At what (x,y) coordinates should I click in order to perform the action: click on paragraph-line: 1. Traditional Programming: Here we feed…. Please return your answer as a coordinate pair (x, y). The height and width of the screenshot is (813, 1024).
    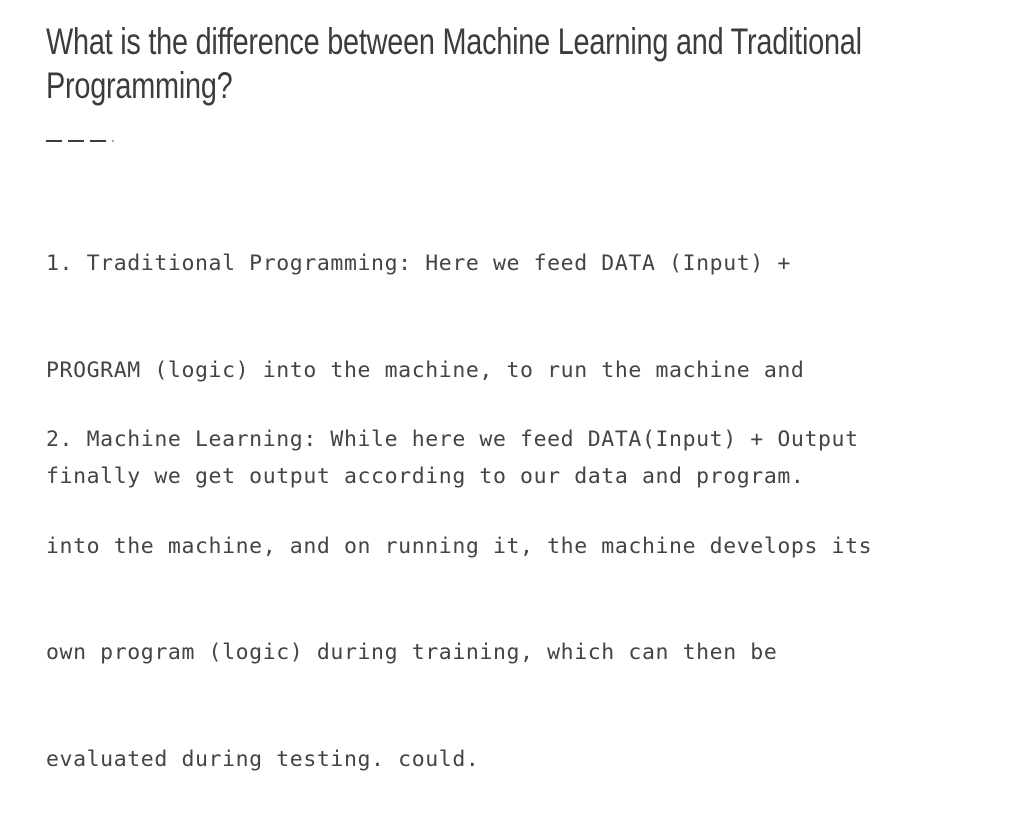
    Looking at the image, I should click on (418, 263).